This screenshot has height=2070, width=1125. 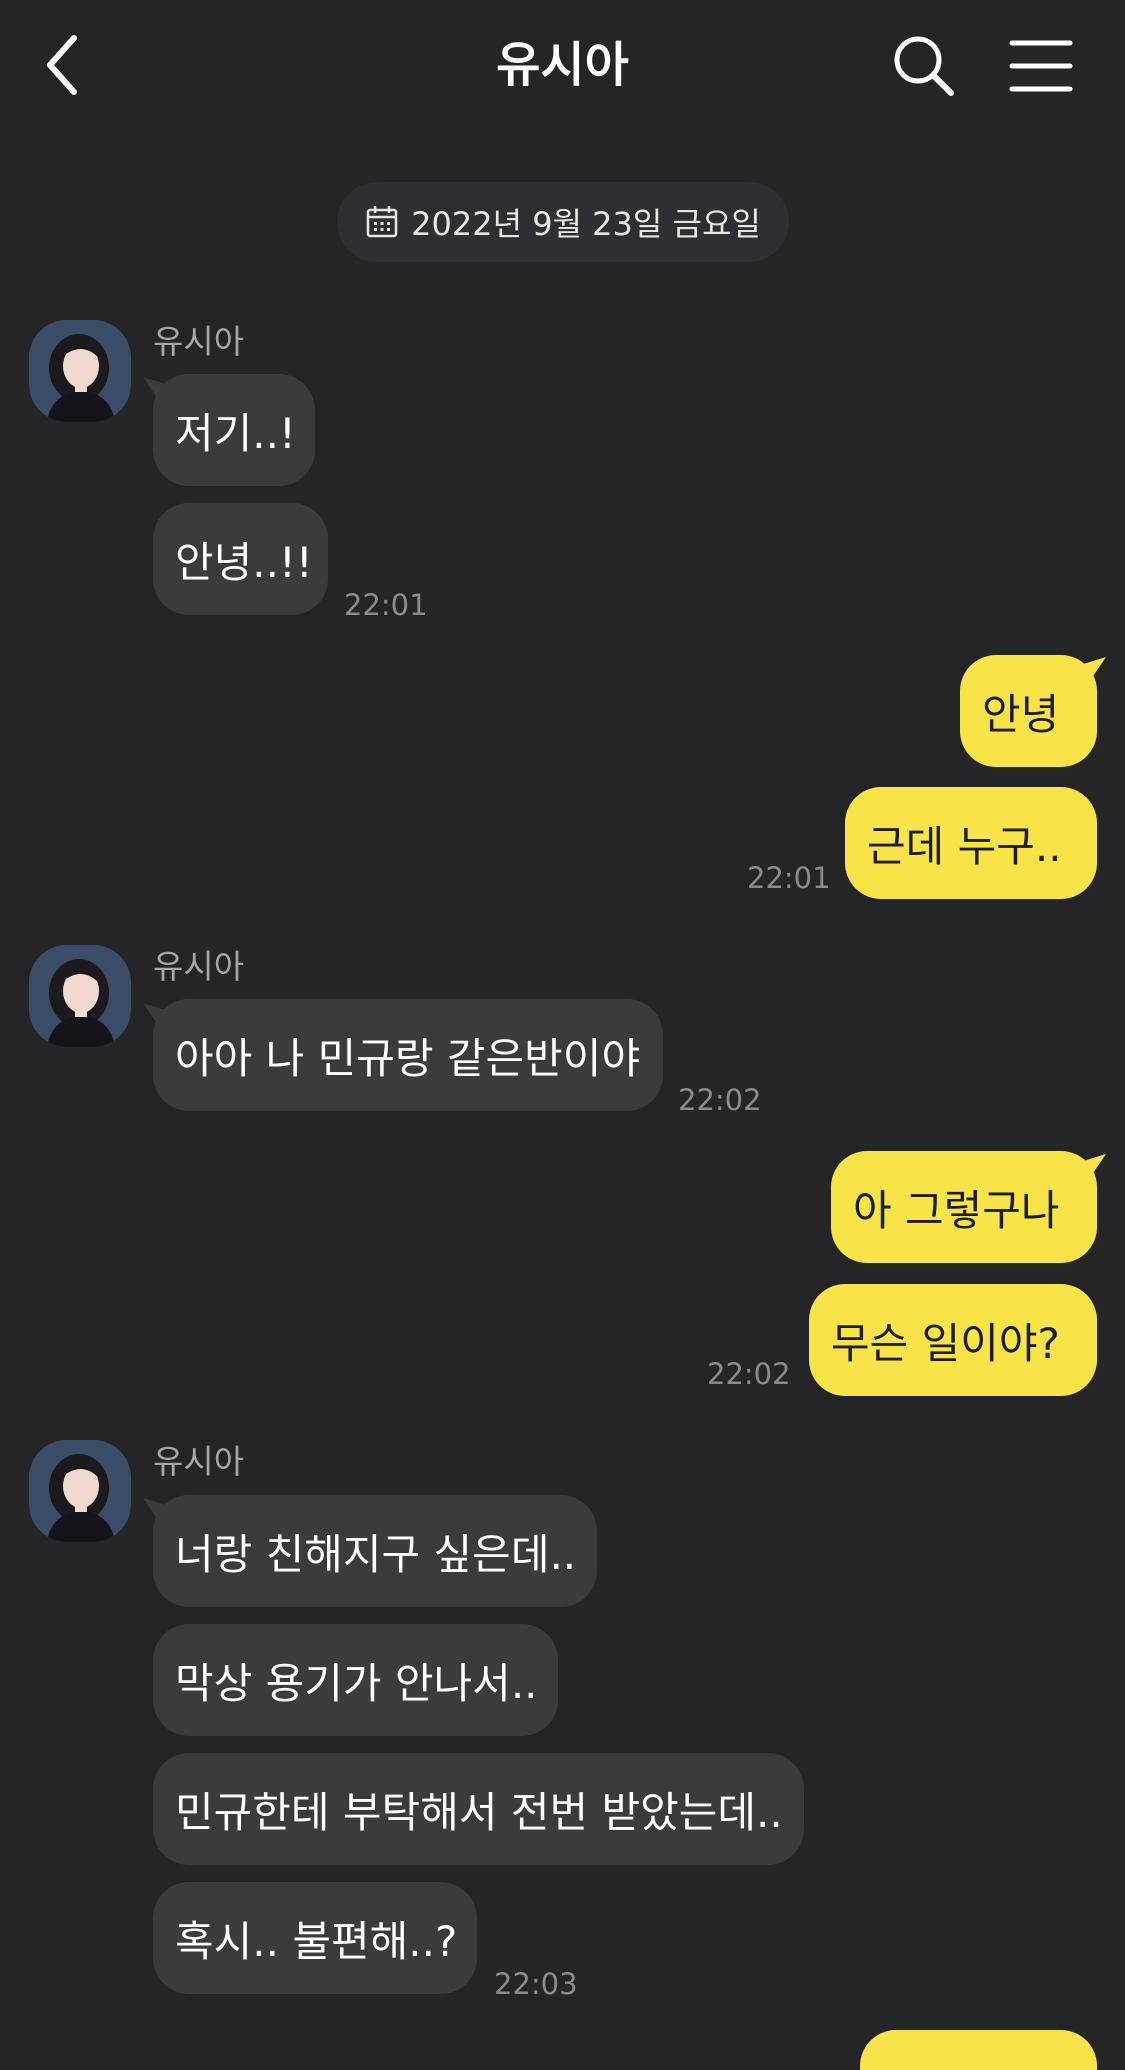 I want to click on search-icon, so click(x=924, y=66).